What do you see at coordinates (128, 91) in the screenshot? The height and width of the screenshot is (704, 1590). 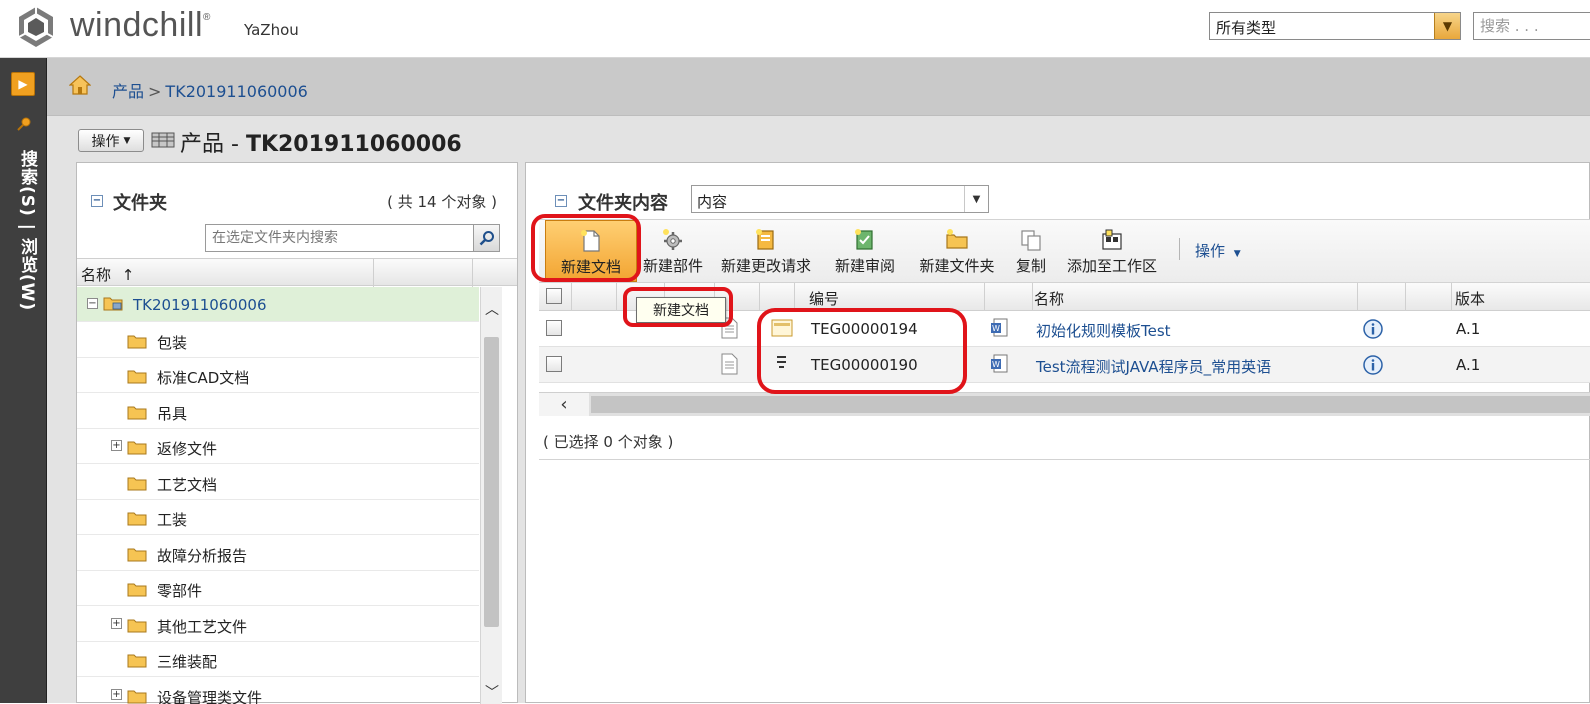 I see `breadcrumb-product-link: 产品` at bounding box center [128, 91].